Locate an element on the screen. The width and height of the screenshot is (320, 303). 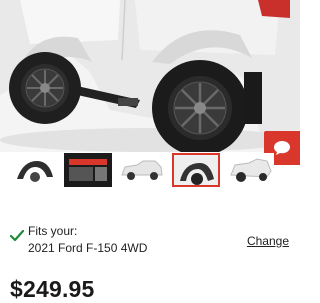
truck-angle-icon is located at coordinates (251, 170).